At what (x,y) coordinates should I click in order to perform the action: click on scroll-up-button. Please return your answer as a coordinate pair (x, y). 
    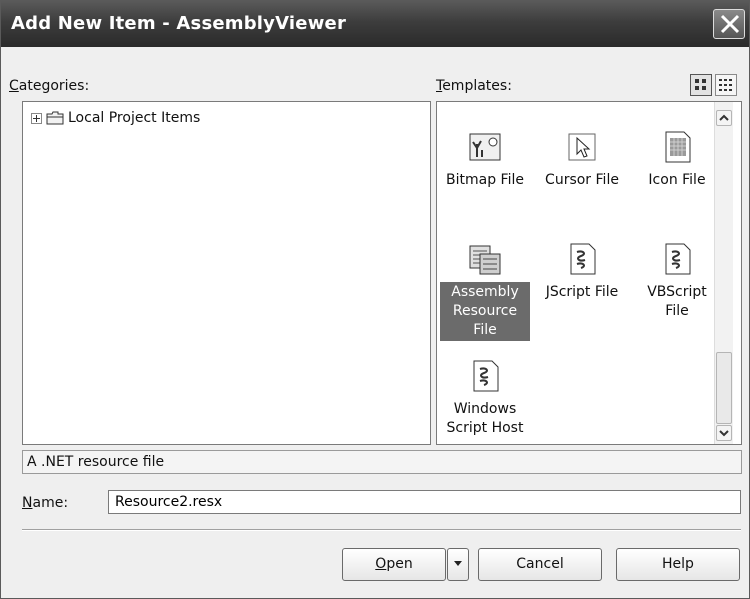
    Looking at the image, I should click on (724, 118).